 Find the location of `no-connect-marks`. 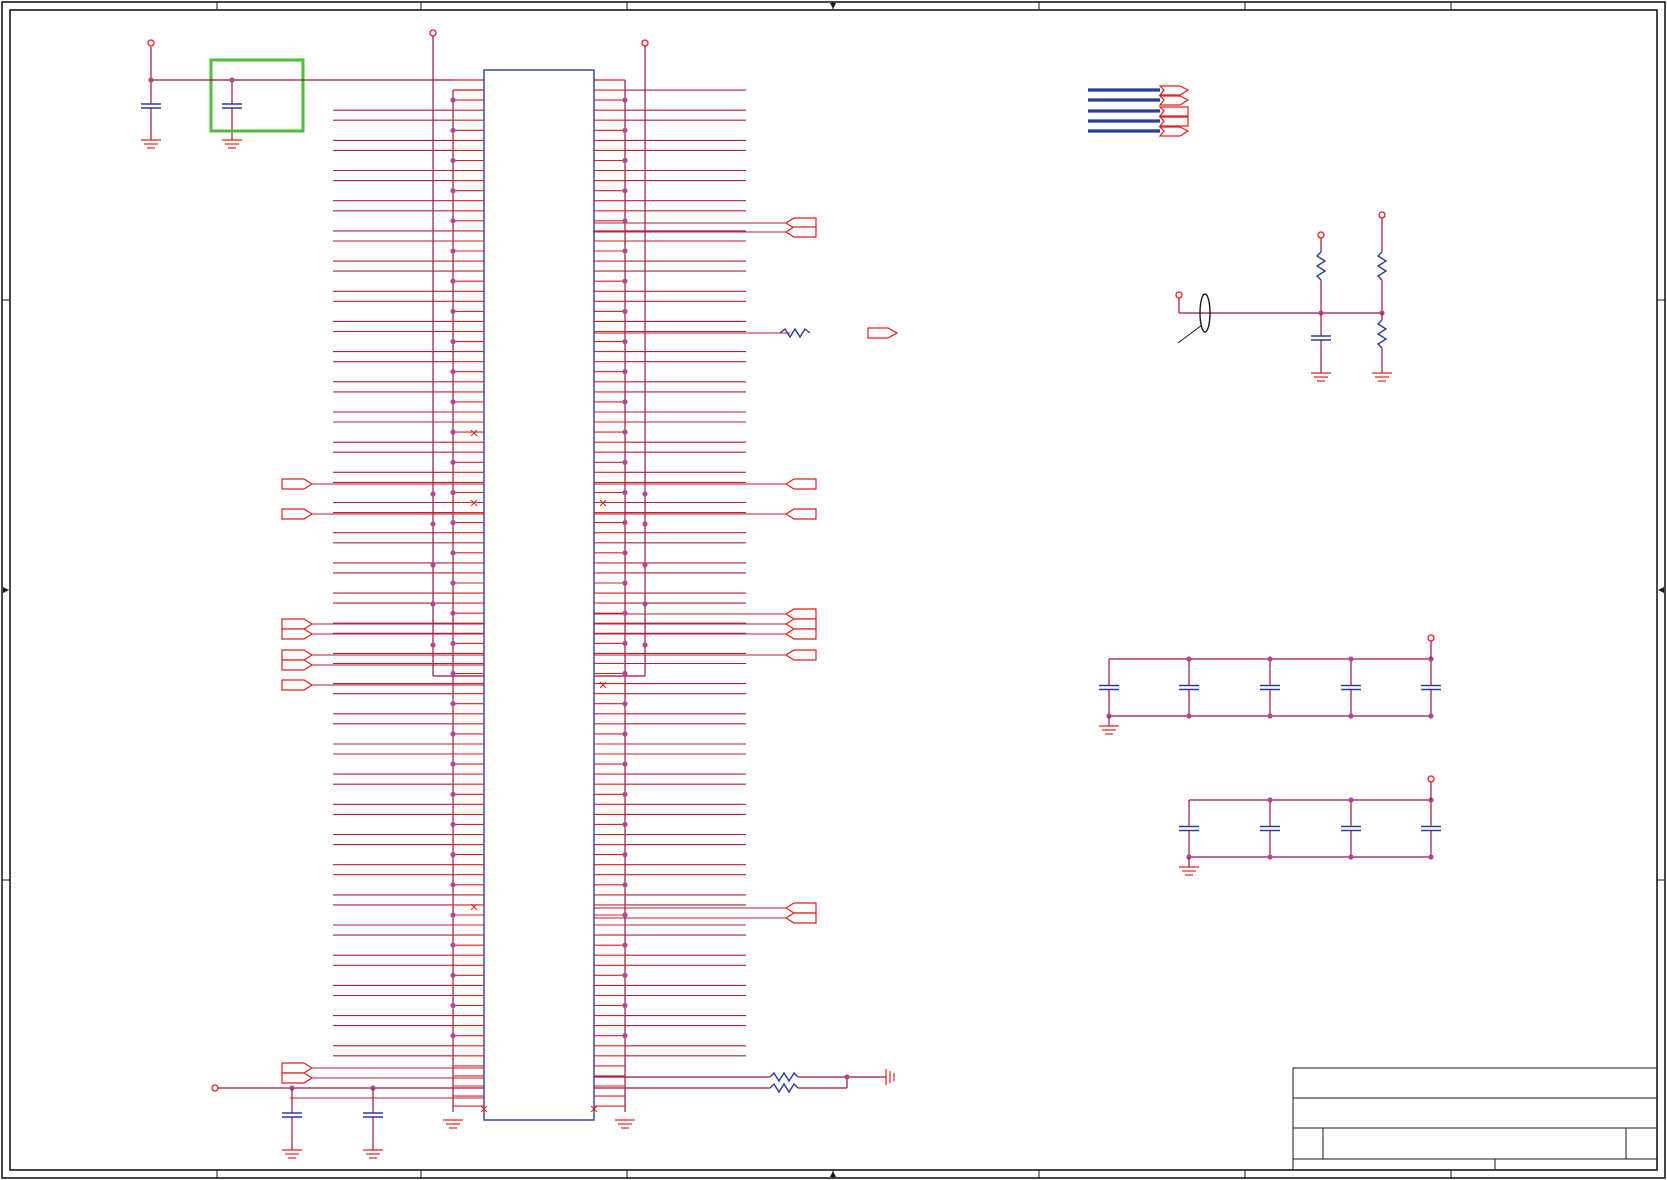

no-connect-marks is located at coordinates (538, 771).